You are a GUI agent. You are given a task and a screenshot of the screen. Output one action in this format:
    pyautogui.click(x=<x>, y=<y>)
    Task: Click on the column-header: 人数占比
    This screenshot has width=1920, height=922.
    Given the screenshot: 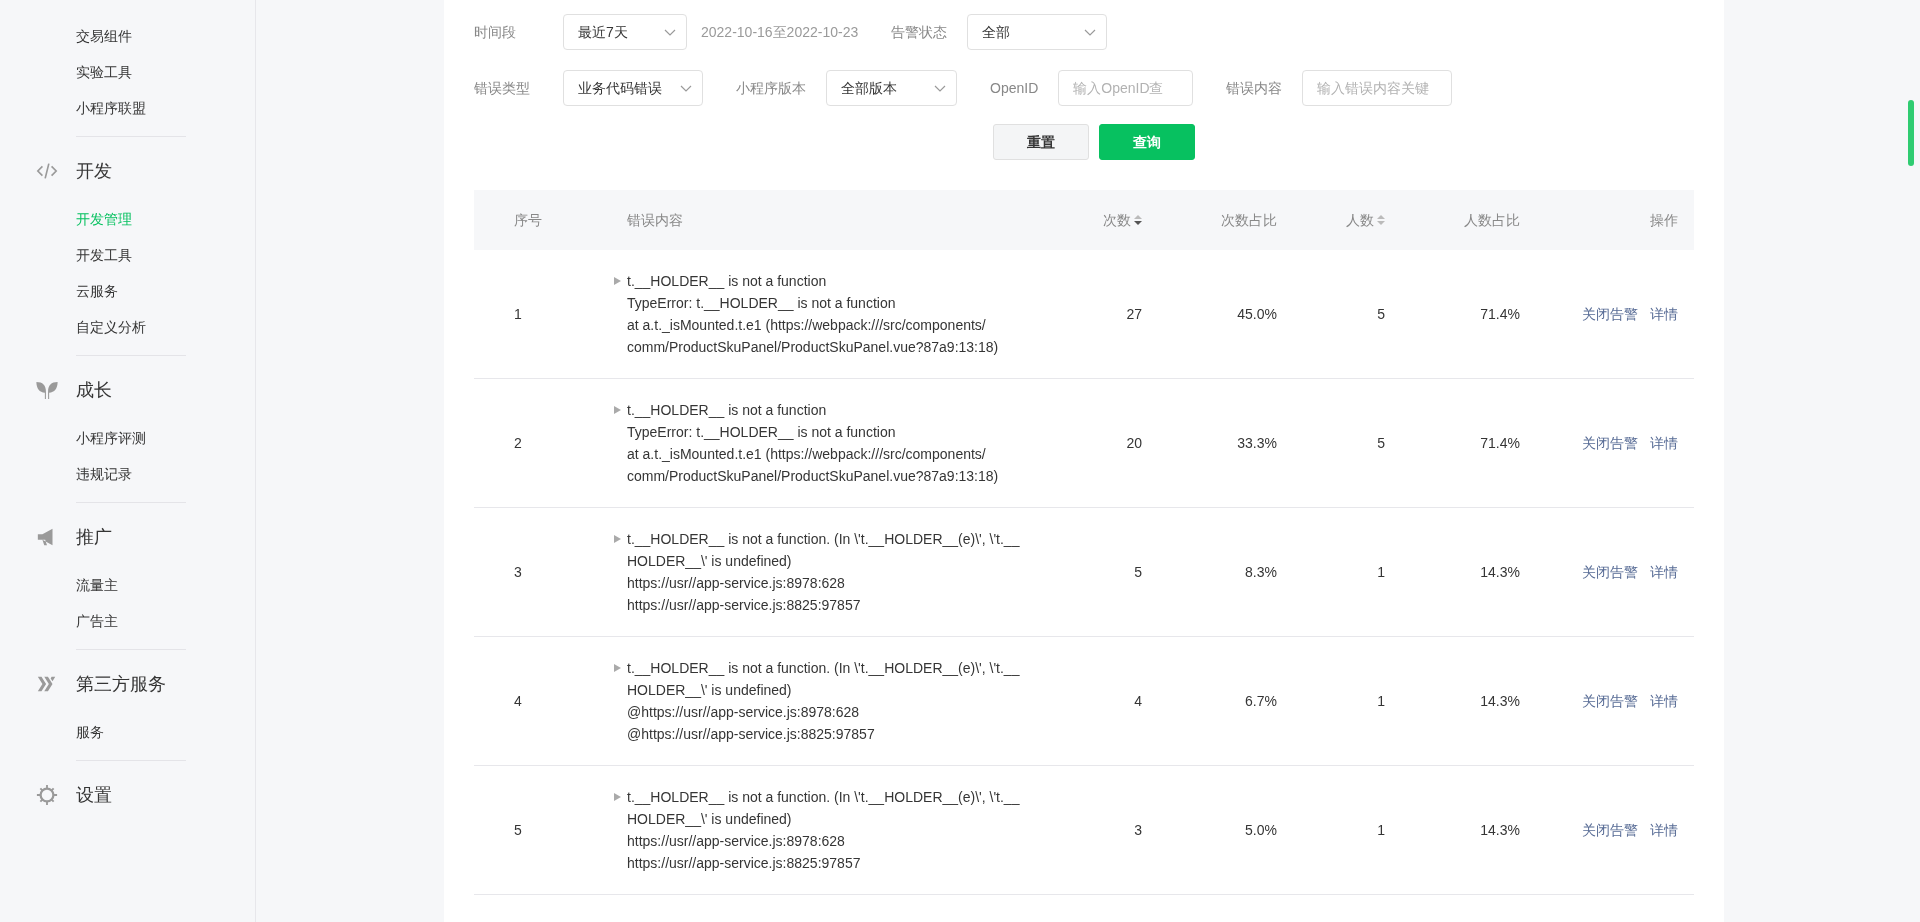 What is the action you would take?
    pyautogui.click(x=1492, y=219)
    